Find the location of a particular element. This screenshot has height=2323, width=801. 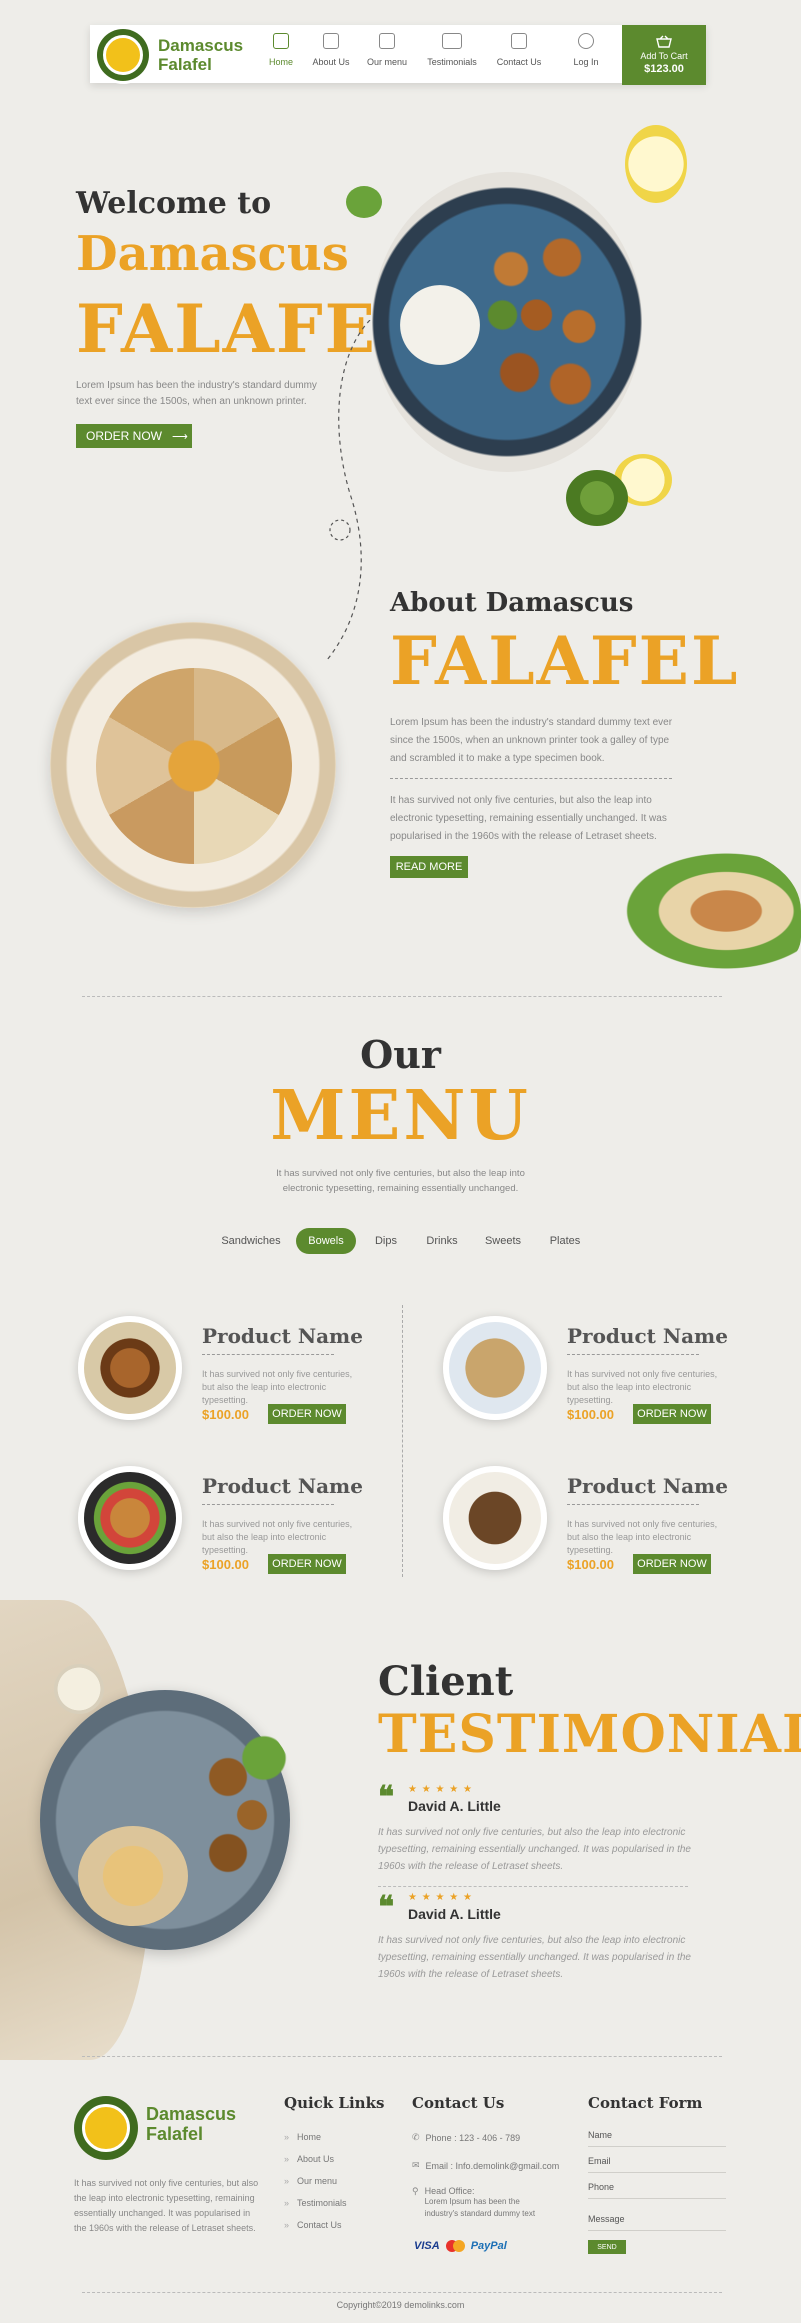

arrow-right-icon: ⟶ is located at coordinates (180, 436).